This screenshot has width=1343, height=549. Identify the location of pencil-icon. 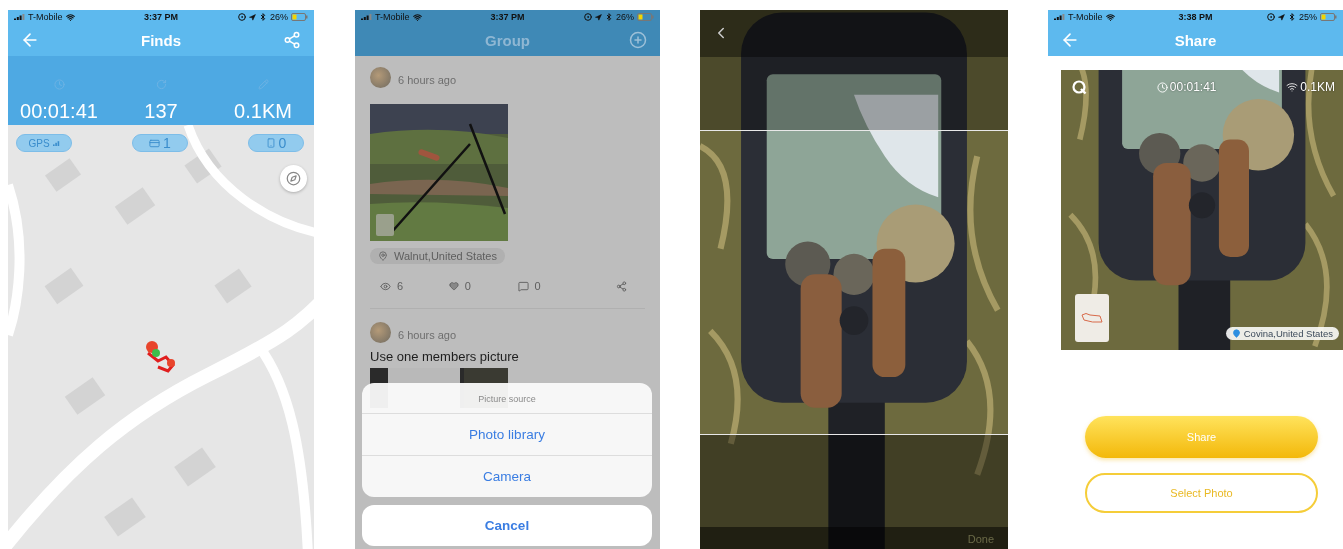
(263, 84).